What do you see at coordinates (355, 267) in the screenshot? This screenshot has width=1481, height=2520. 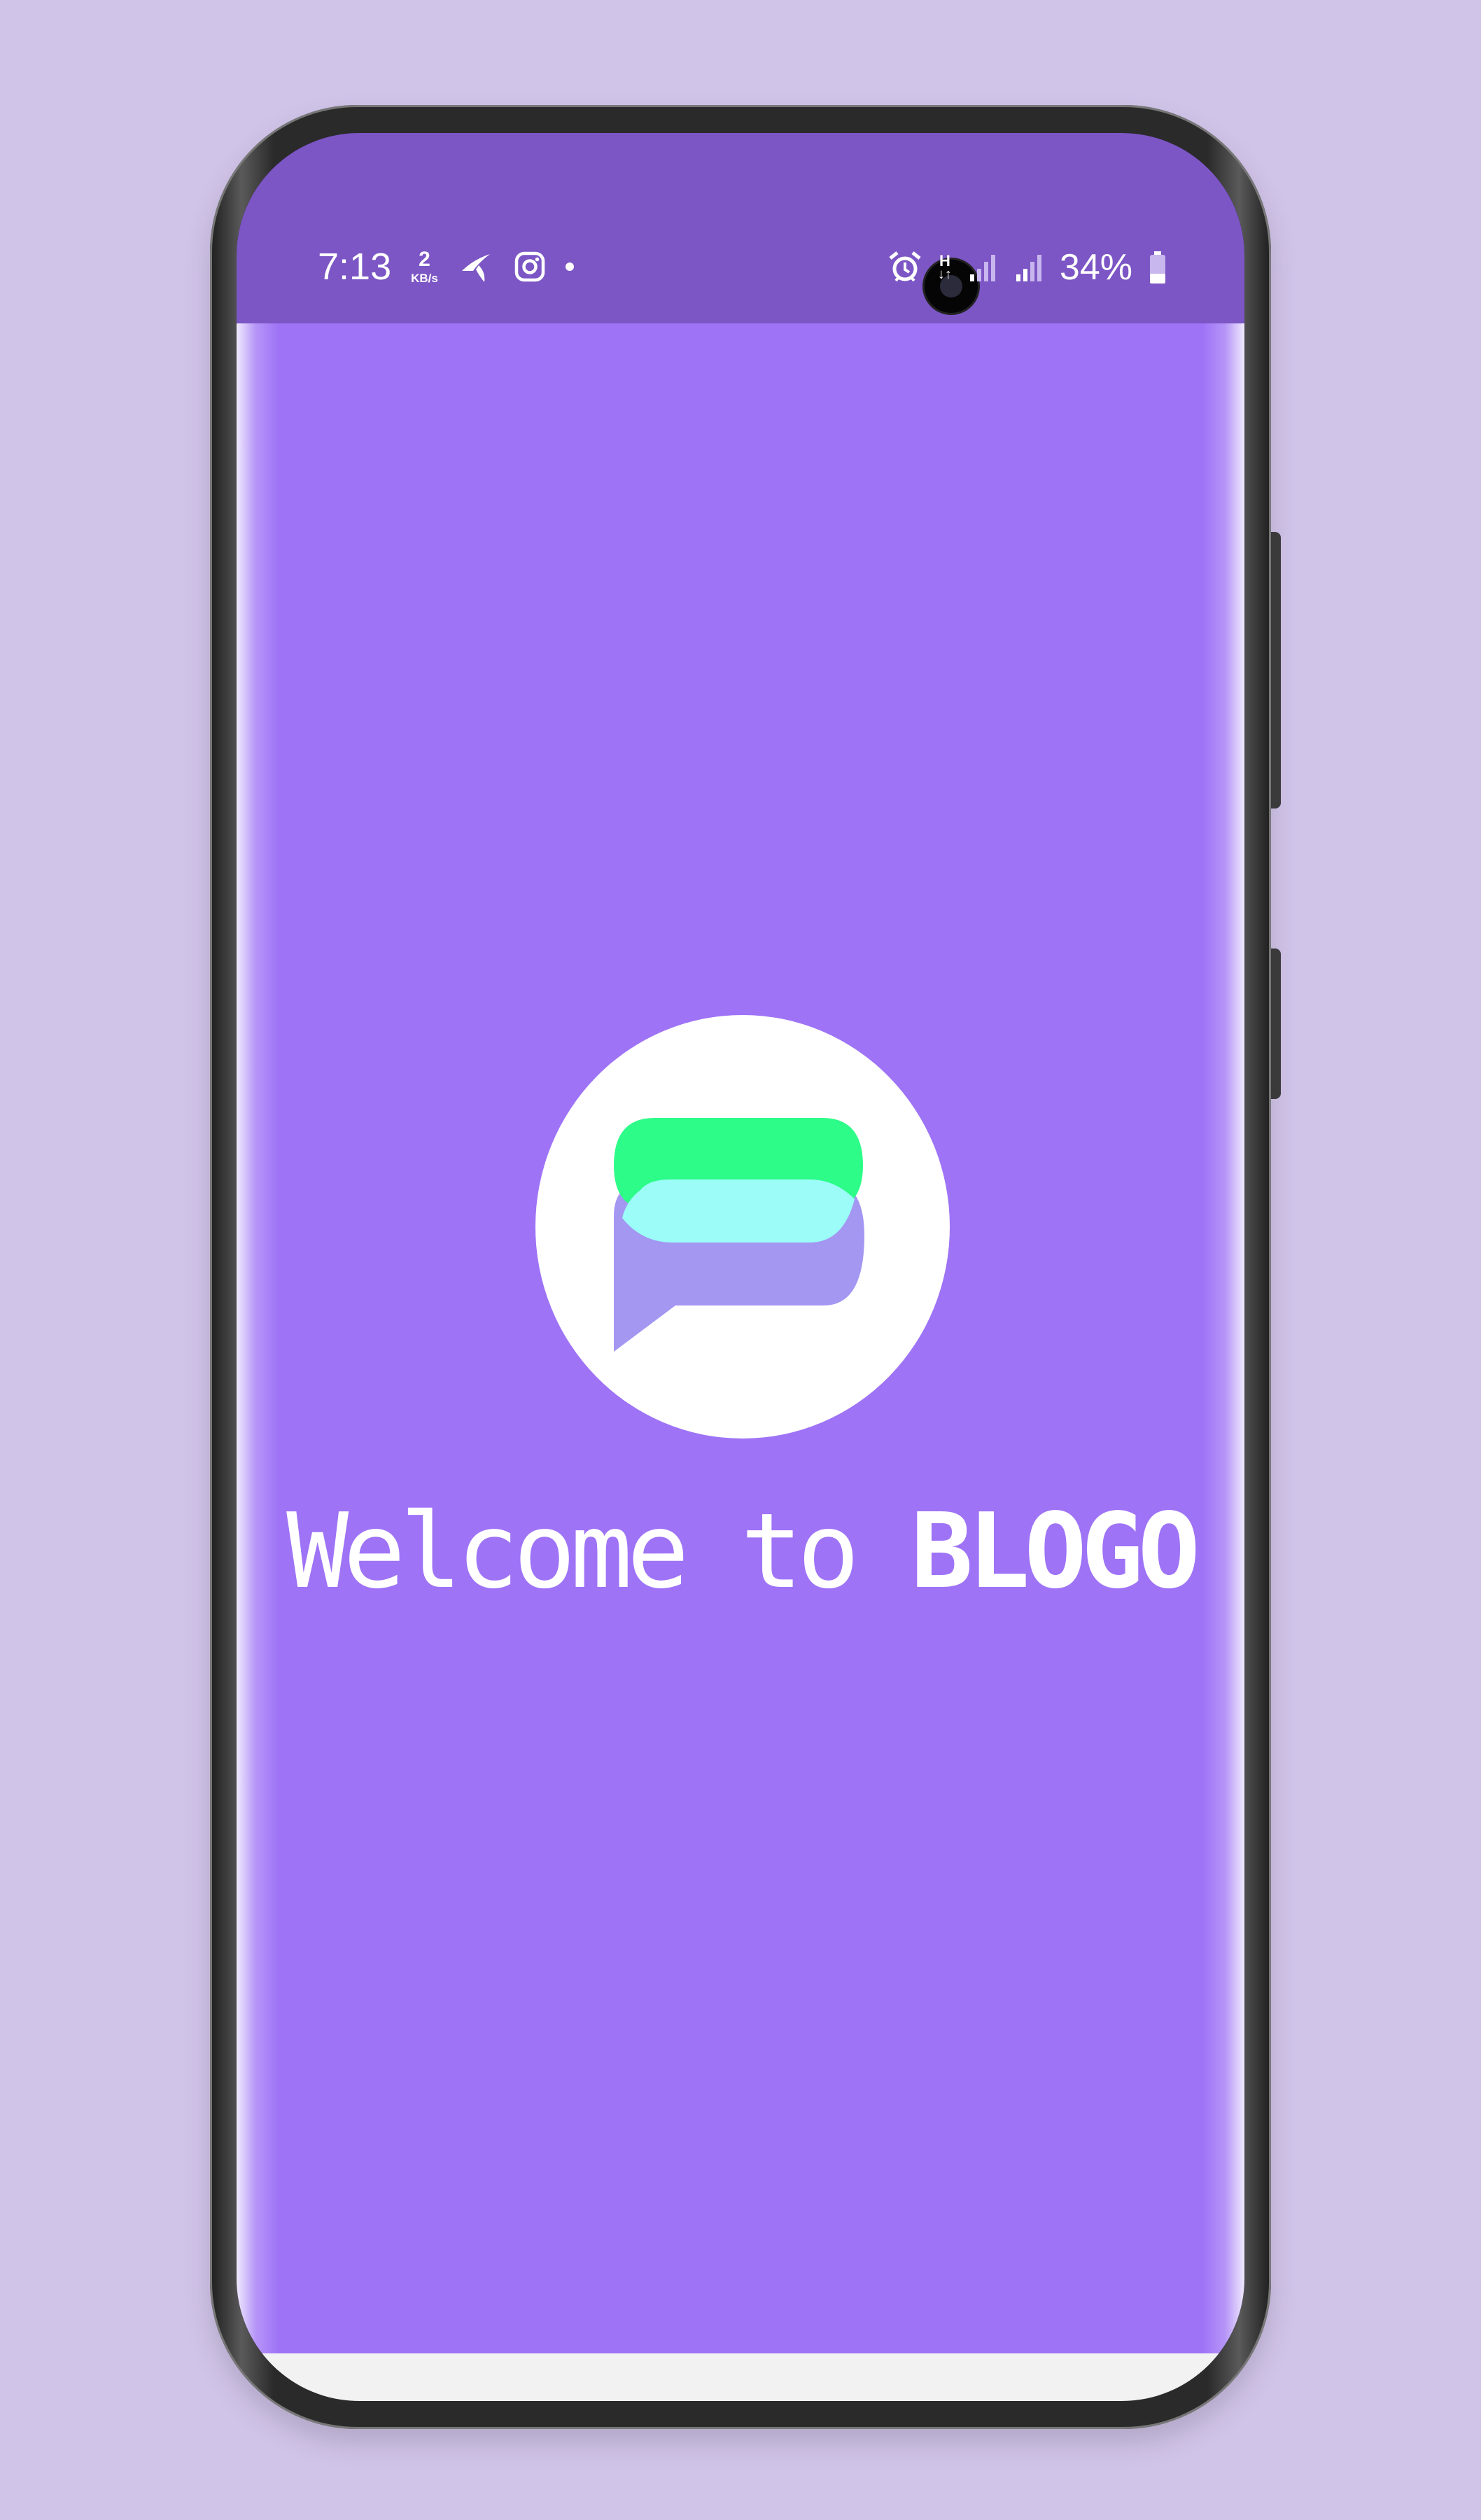 I see `status-time: 7:13` at bounding box center [355, 267].